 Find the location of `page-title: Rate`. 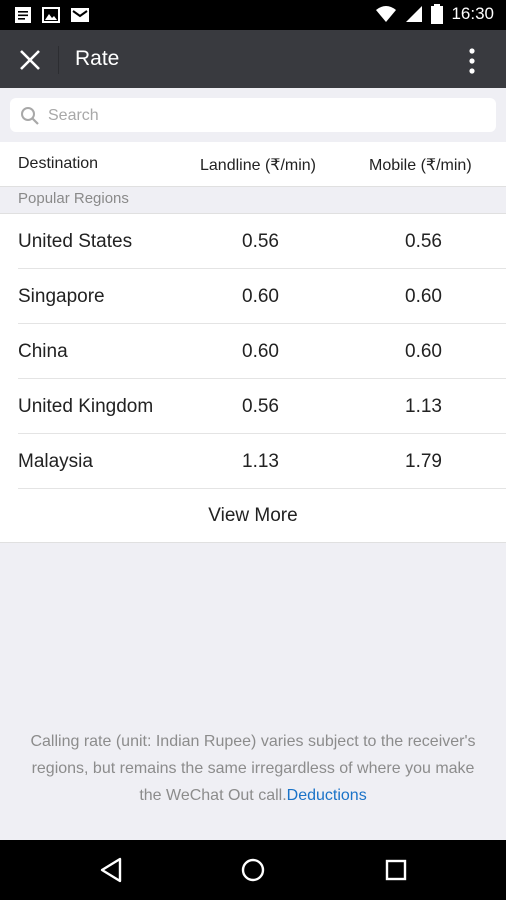

page-title: Rate is located at coordinates (97, 58).